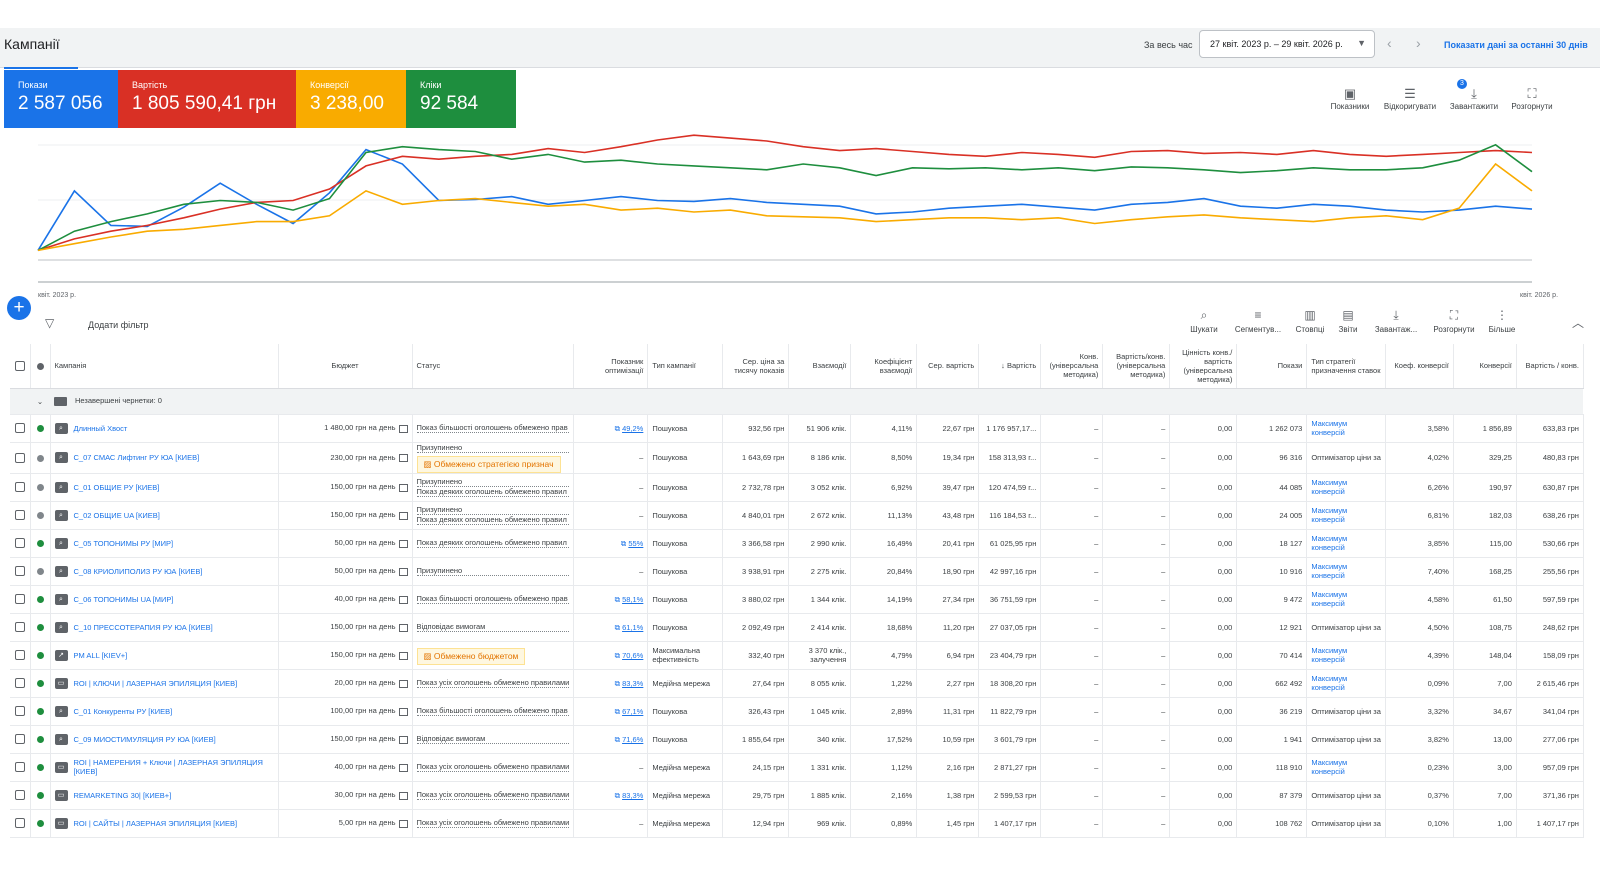  Describe the element at coordinates (797, 401) in the screenshot. I see `drafts-row: ⌄ Незавершені чернетки: 0` at that location.